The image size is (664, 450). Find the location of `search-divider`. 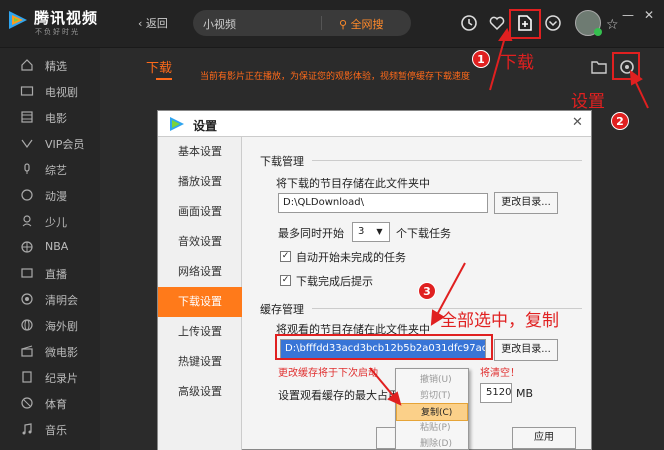

search-divider is located at coordinates (321, 23).